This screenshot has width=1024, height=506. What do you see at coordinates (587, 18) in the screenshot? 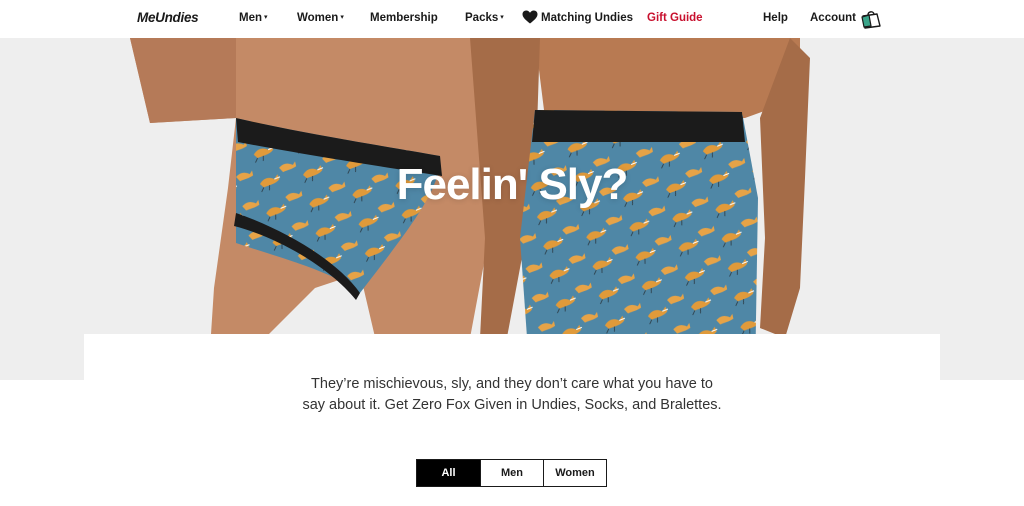
I see `nav-item-matching-undies-label: Matching Undies` at bounding box center [587, 18].